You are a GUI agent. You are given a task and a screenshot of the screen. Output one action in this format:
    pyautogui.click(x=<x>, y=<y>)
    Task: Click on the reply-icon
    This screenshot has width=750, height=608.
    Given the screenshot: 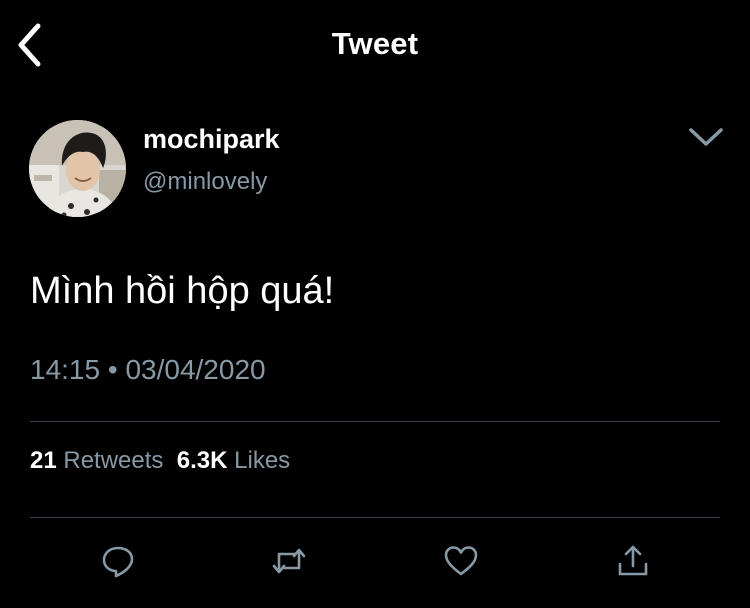 What is the action you would take?
    pyautogui.click(x=118, y=562)
    